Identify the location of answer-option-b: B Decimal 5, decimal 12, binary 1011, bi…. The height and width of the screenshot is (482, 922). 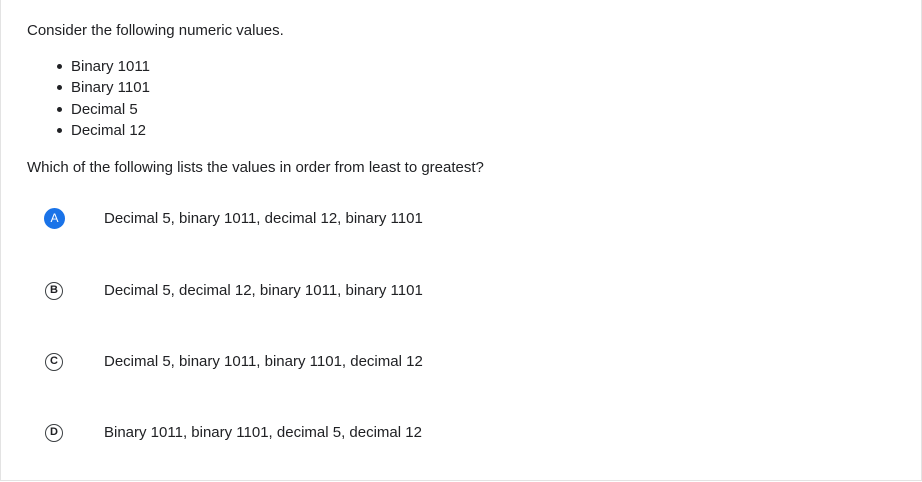
(341, 294).